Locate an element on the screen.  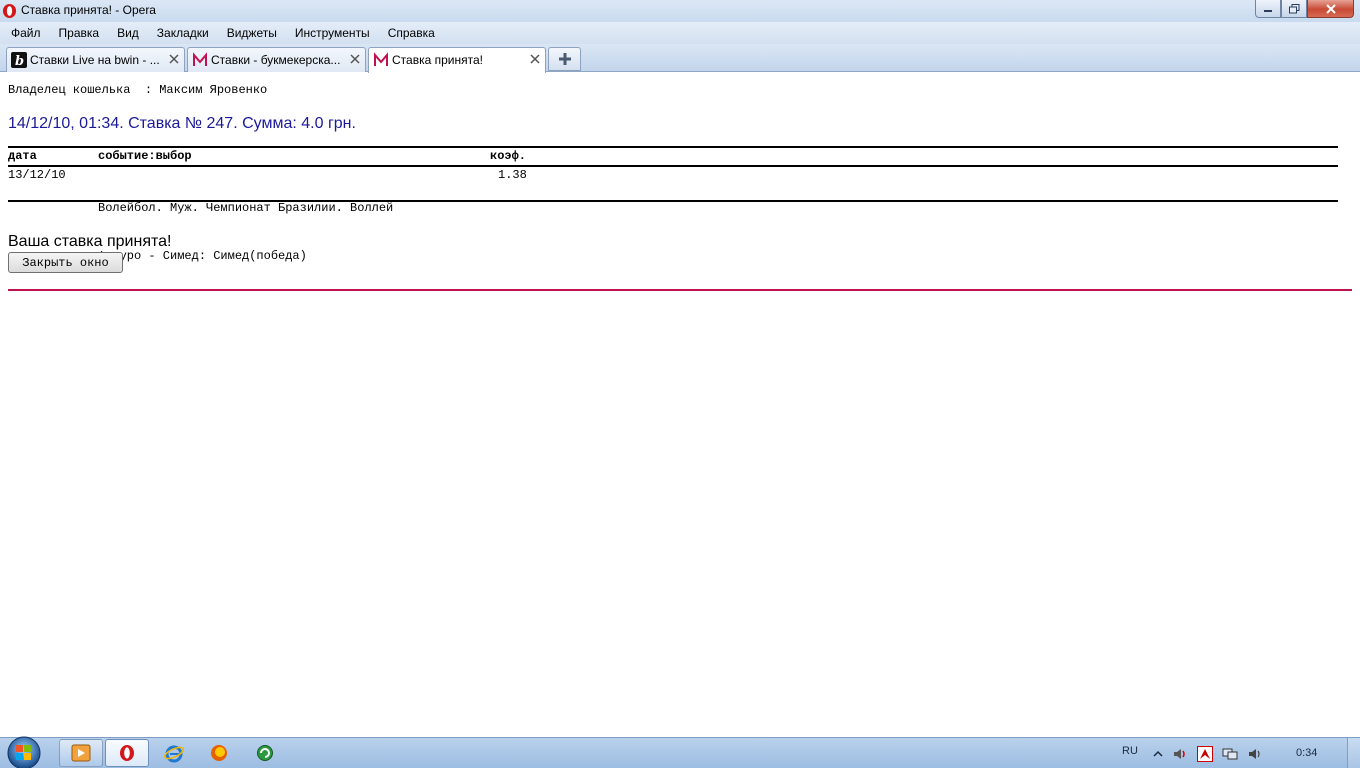
table-header: дата событие:выбор коэф. is located at coordinates (673, 156).